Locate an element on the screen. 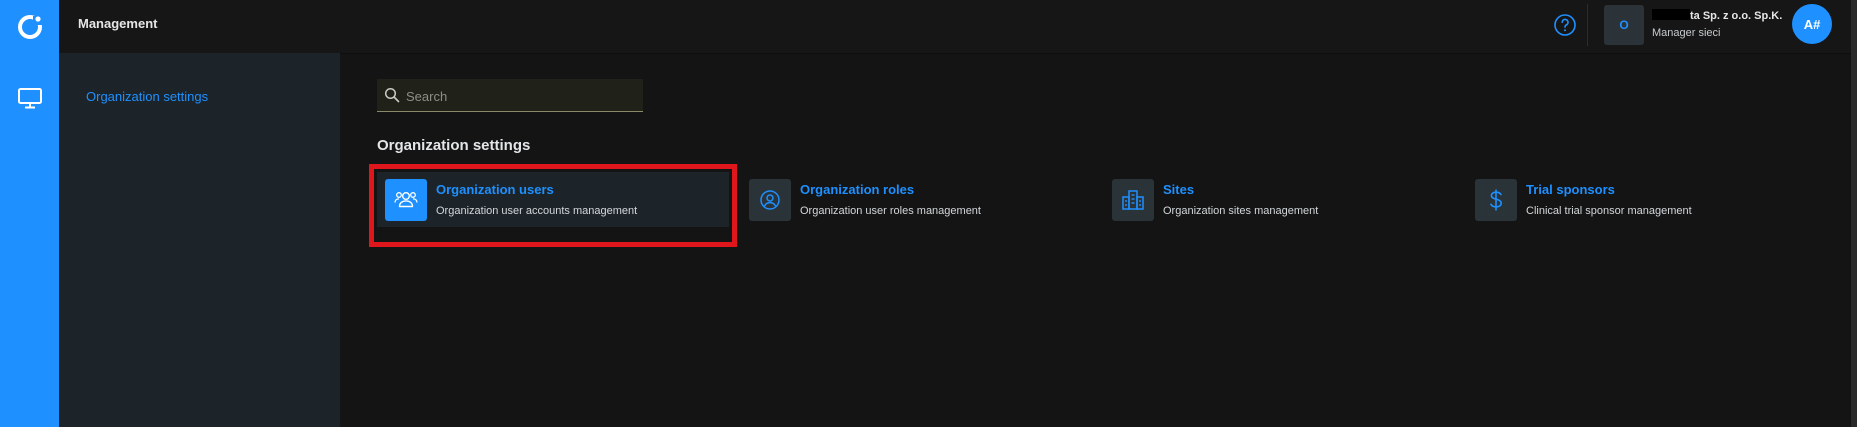 Image resolution: width=1857 pixels, height=427 pixels. card-title: Trial sponsors is located at coordinates (1570, 189).